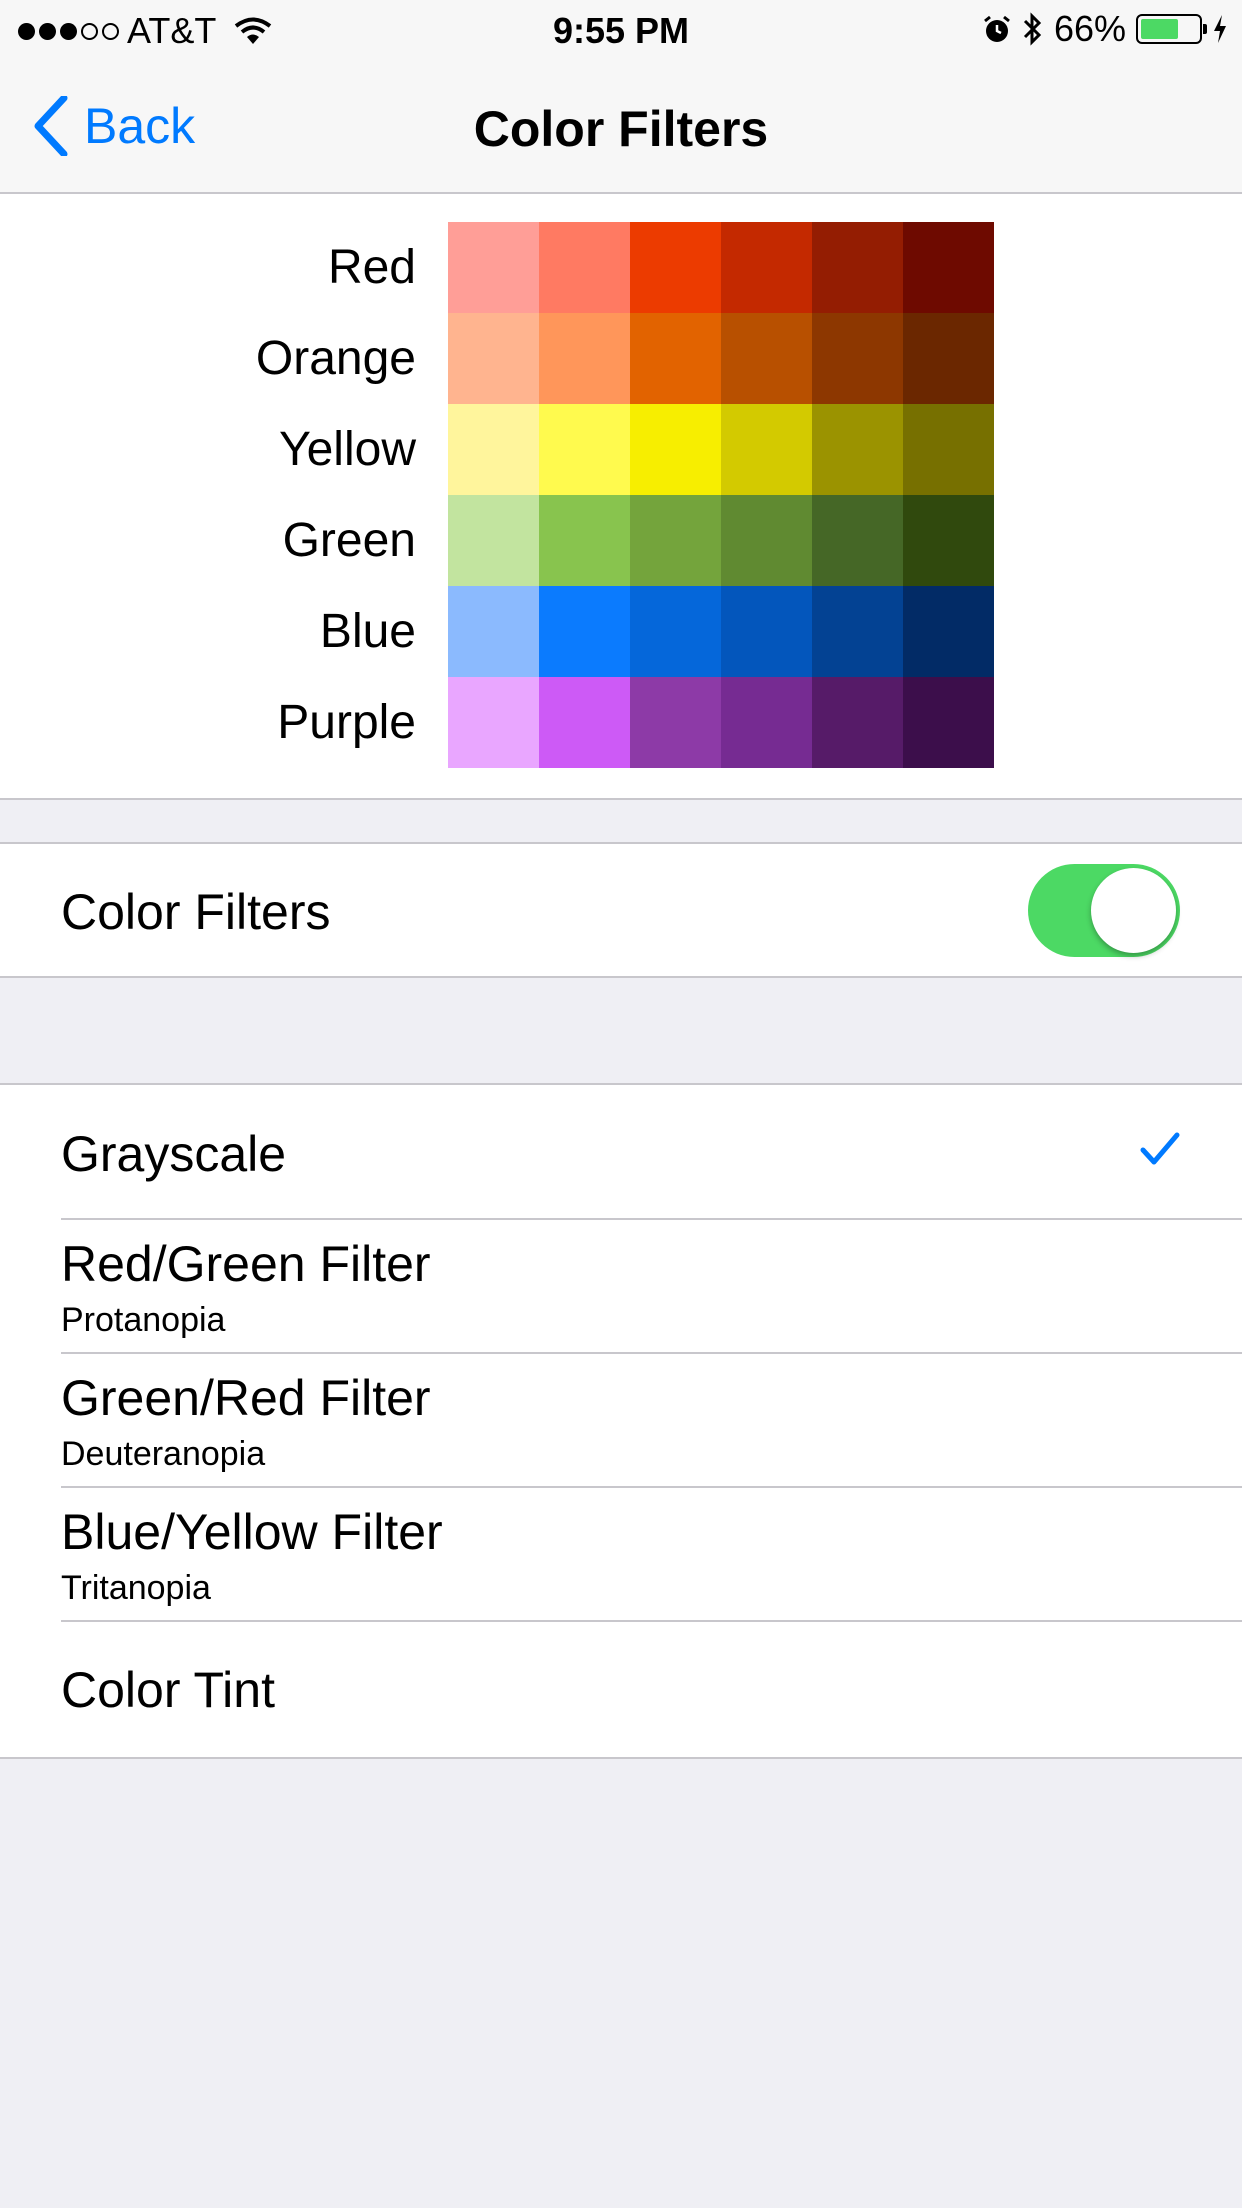 The height and width of the screenshot is (2208, 1242). I want to click on status-bar: AT&T 9:55 PM 66%, so click(621, 31).